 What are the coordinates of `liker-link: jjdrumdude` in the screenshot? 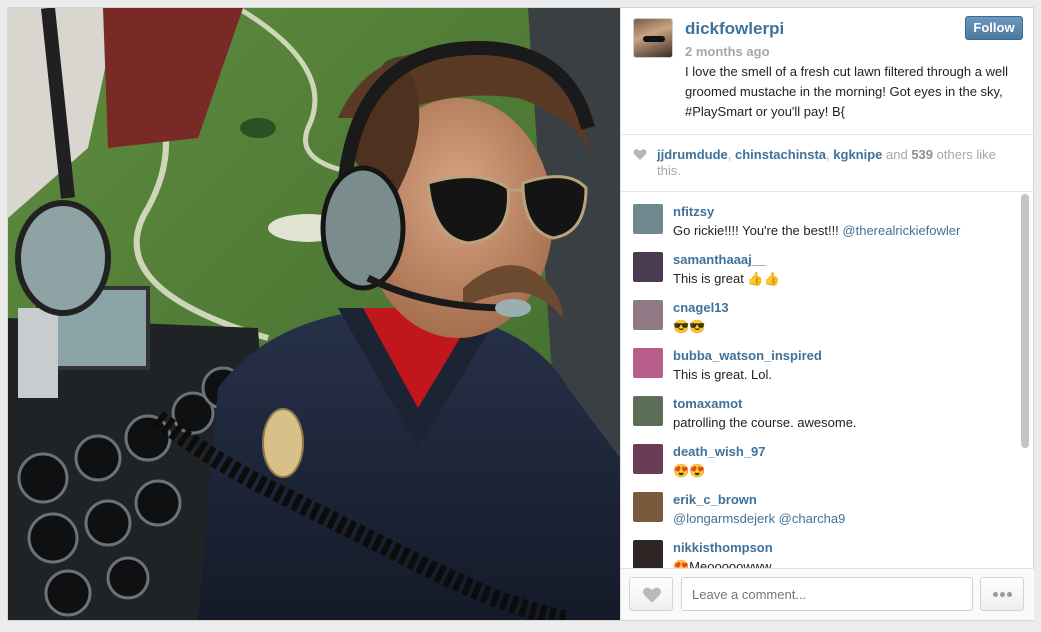 It's located at (692, 154).